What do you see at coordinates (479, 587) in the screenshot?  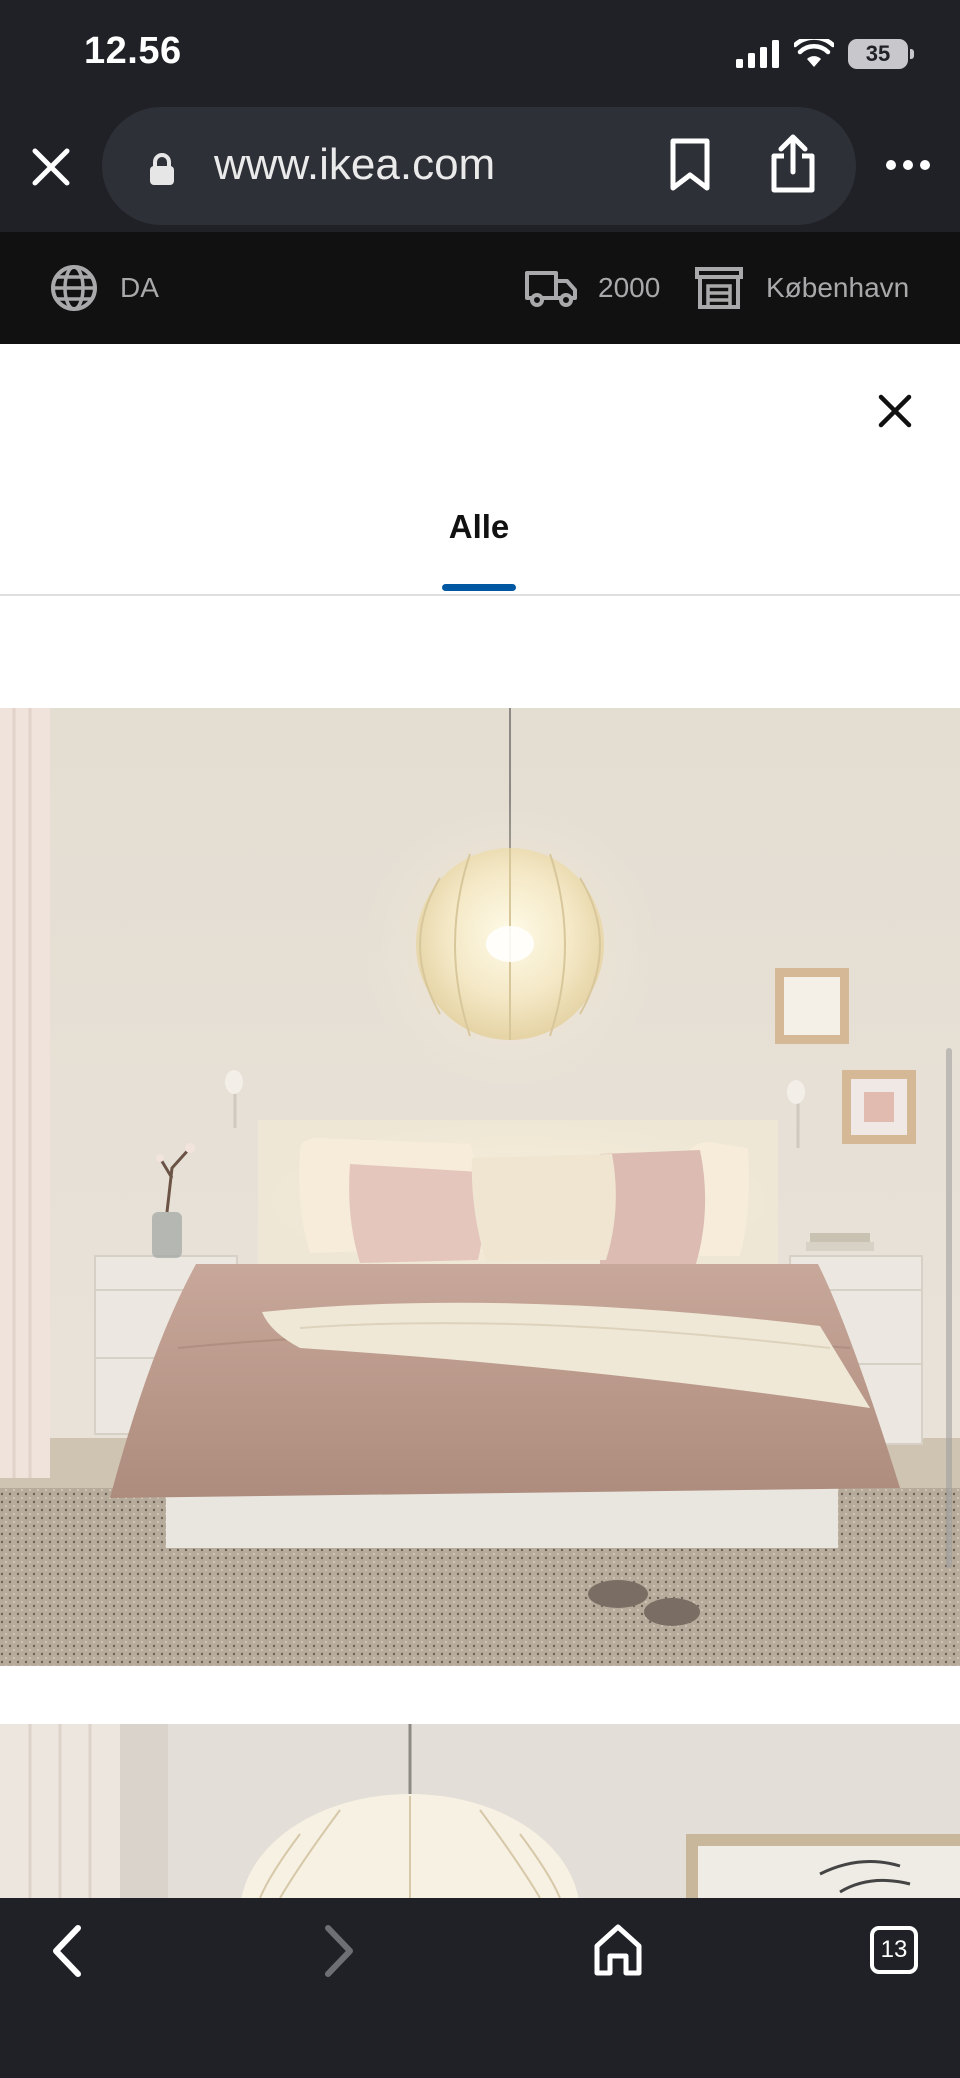 I see `tab-selected-indicator` at bounding box center [479, 587].